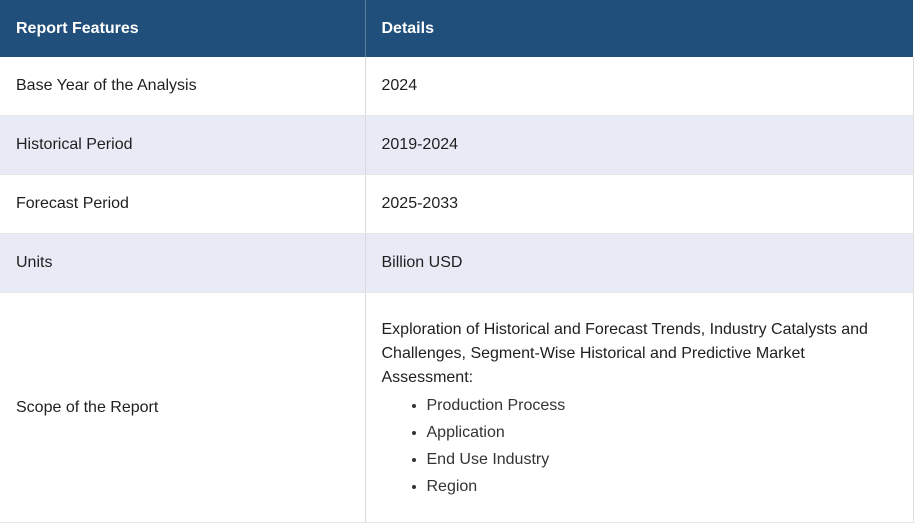 This screenshot has height=527, width=914. What do you see at coordinates (662, 405) in the screenshot?
I see `list-item: Production Process` at bounding box center [662, 405].